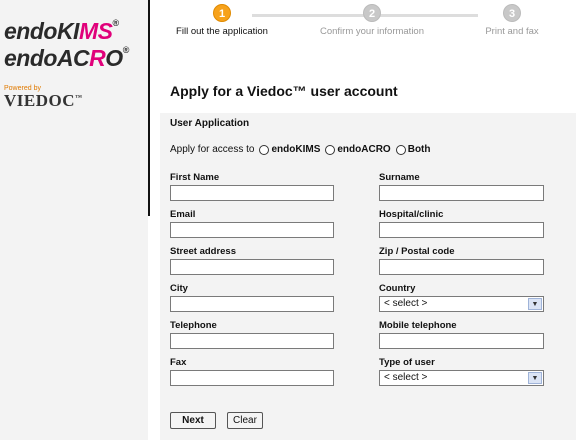 This screenshot has height=440, width=576. Describe the element at coordinates (252, 193) in the screenshot. I see `first-name-input` at that location.